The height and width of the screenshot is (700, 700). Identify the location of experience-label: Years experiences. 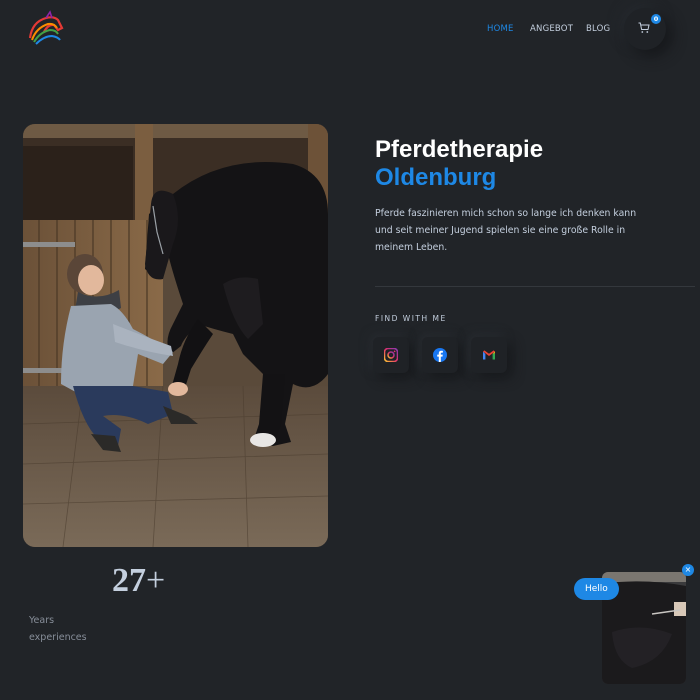
(69, 629).